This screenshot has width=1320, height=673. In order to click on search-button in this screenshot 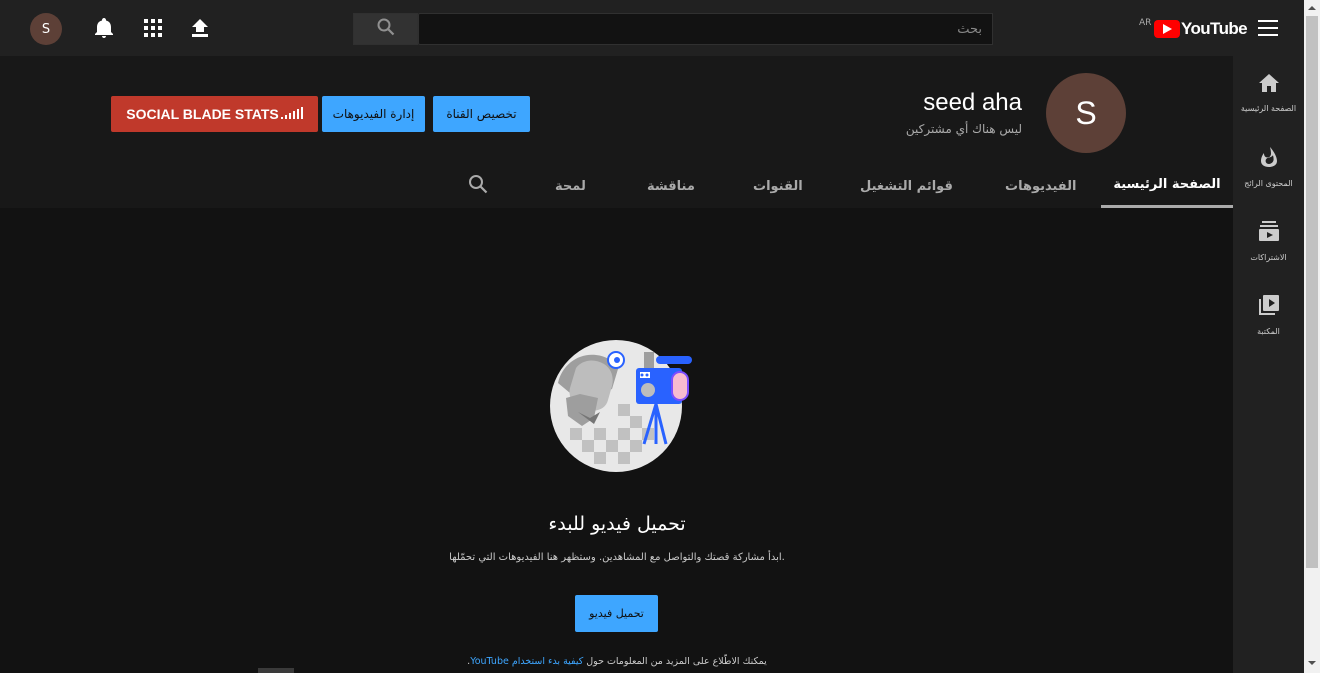, I will do `click(385, 29)`.